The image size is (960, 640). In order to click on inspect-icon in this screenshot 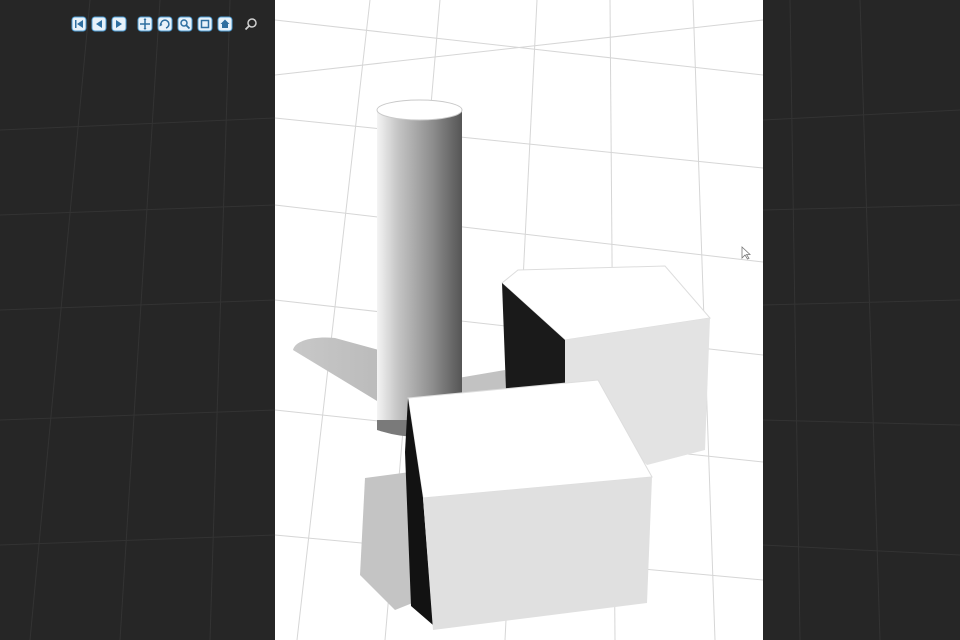, I will do `click(250, 24)`.